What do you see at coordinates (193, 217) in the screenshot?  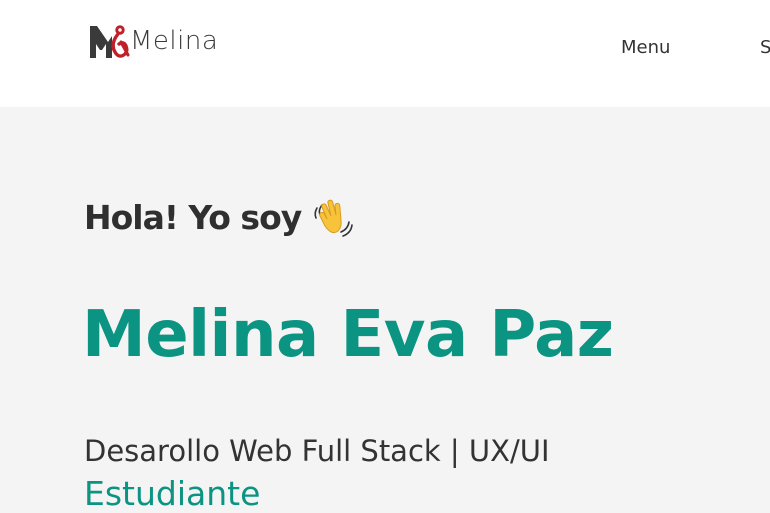 I see `greeting-text: Hola! Yo soy` at bounding box center [193, 217].